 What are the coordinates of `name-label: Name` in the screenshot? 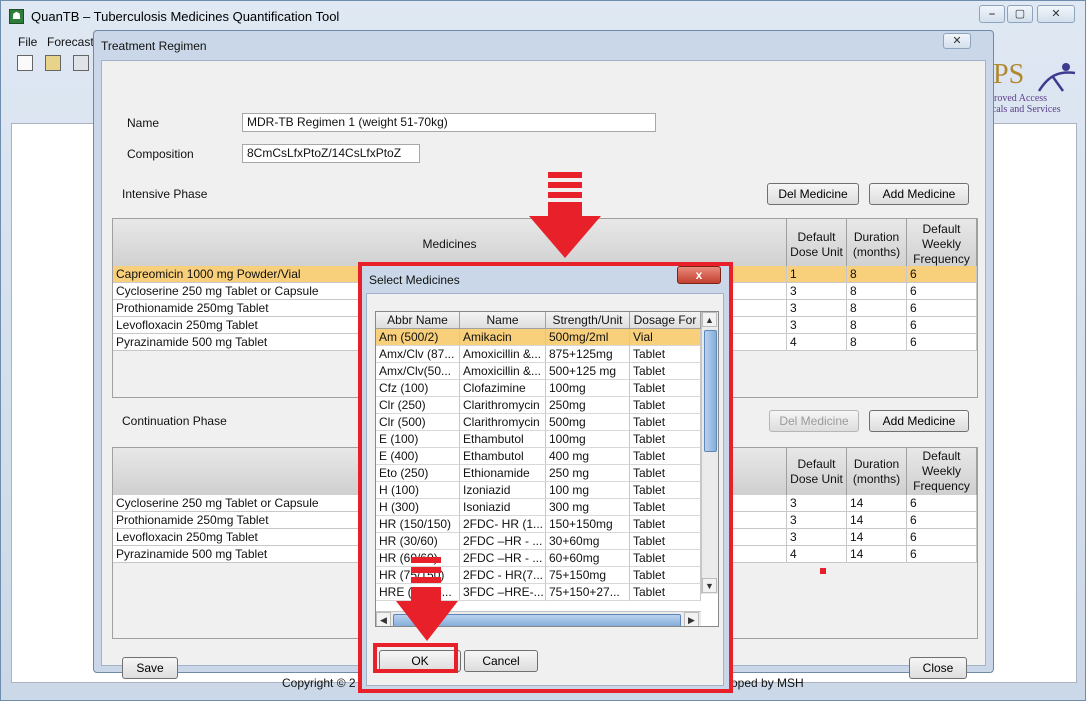 It's located at (143, 123).